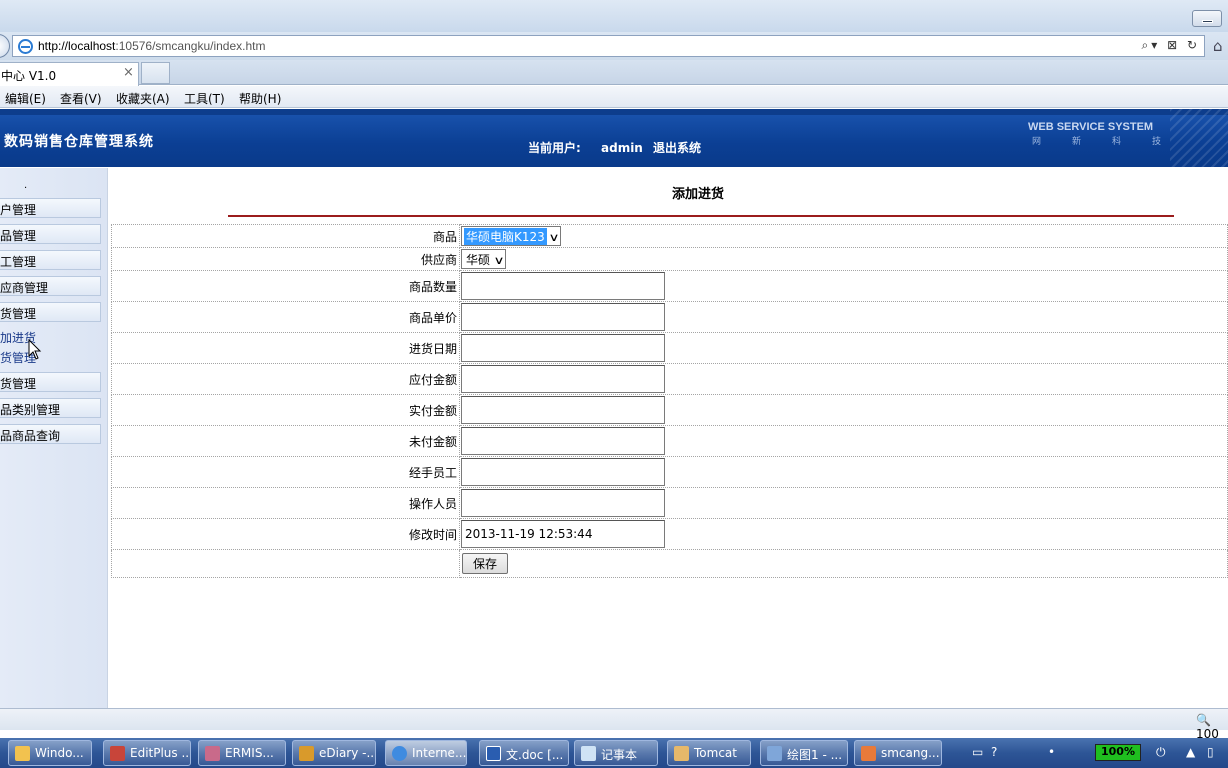 The width and height of the screenshot is (1228, 768). What do you see at coordinates (505, 236) in the screenshot?
I see `product-selected-value: 华硕电脑K123` at bounding box center [505, 236].